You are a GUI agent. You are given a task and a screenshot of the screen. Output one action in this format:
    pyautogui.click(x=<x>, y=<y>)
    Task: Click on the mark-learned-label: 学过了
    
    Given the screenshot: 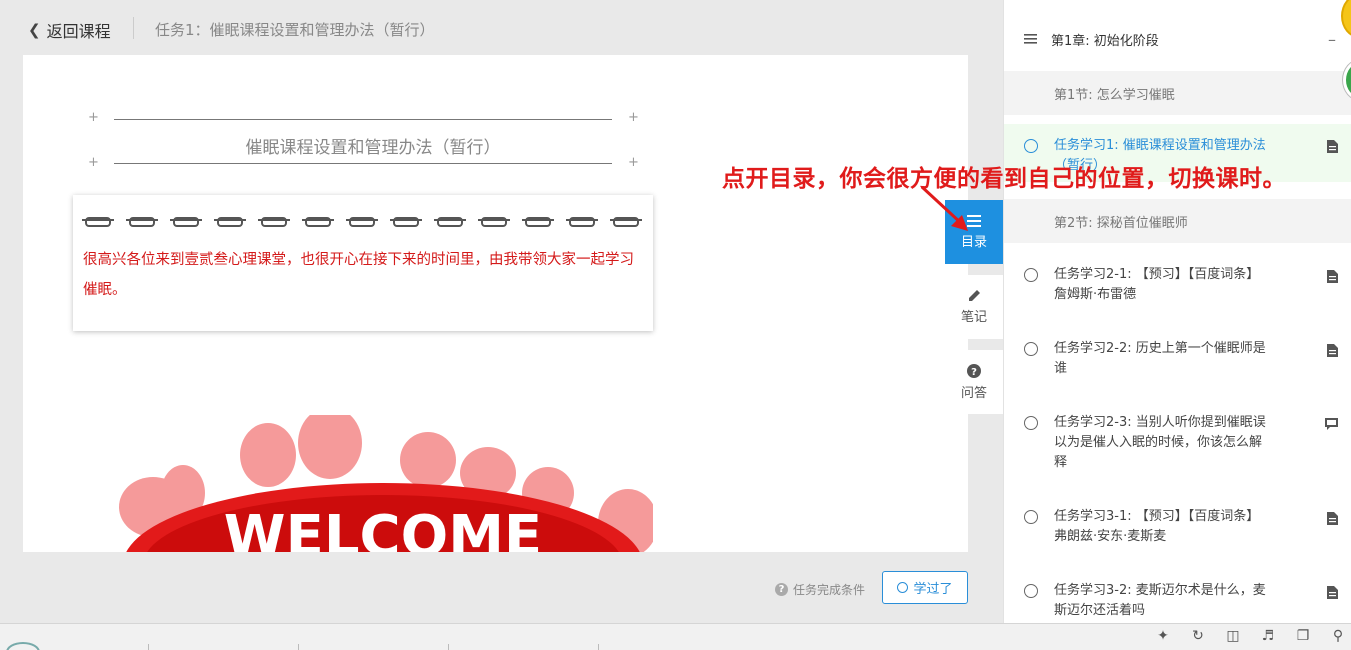 What is the action you would take?
    pyautogui.click(x=933, y=589)
    